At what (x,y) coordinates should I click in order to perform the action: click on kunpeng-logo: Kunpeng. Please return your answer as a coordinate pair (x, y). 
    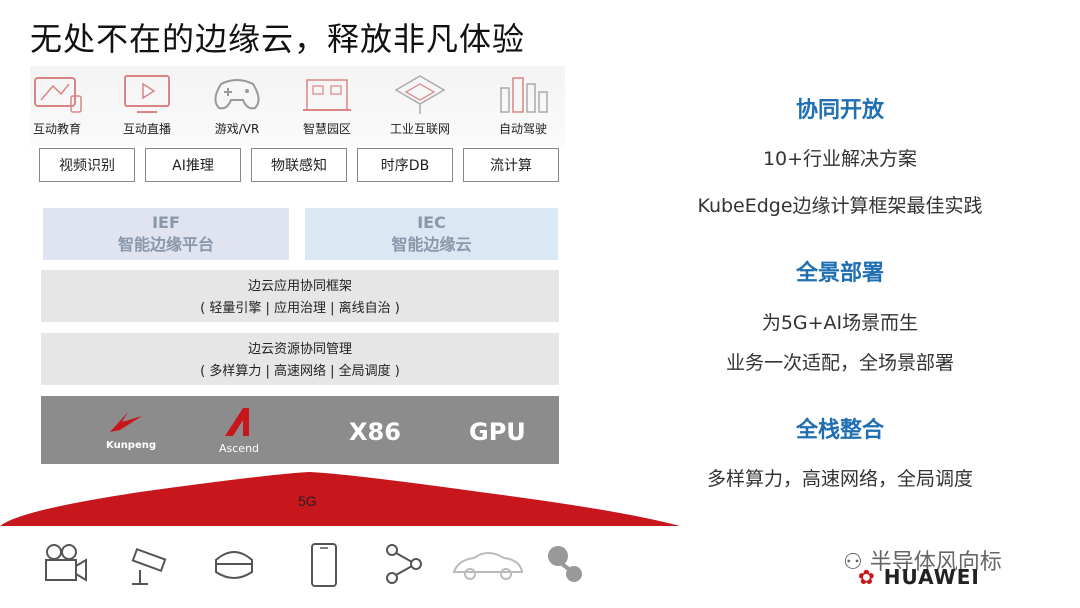
    Looking at the image, I should click on (131, 429).